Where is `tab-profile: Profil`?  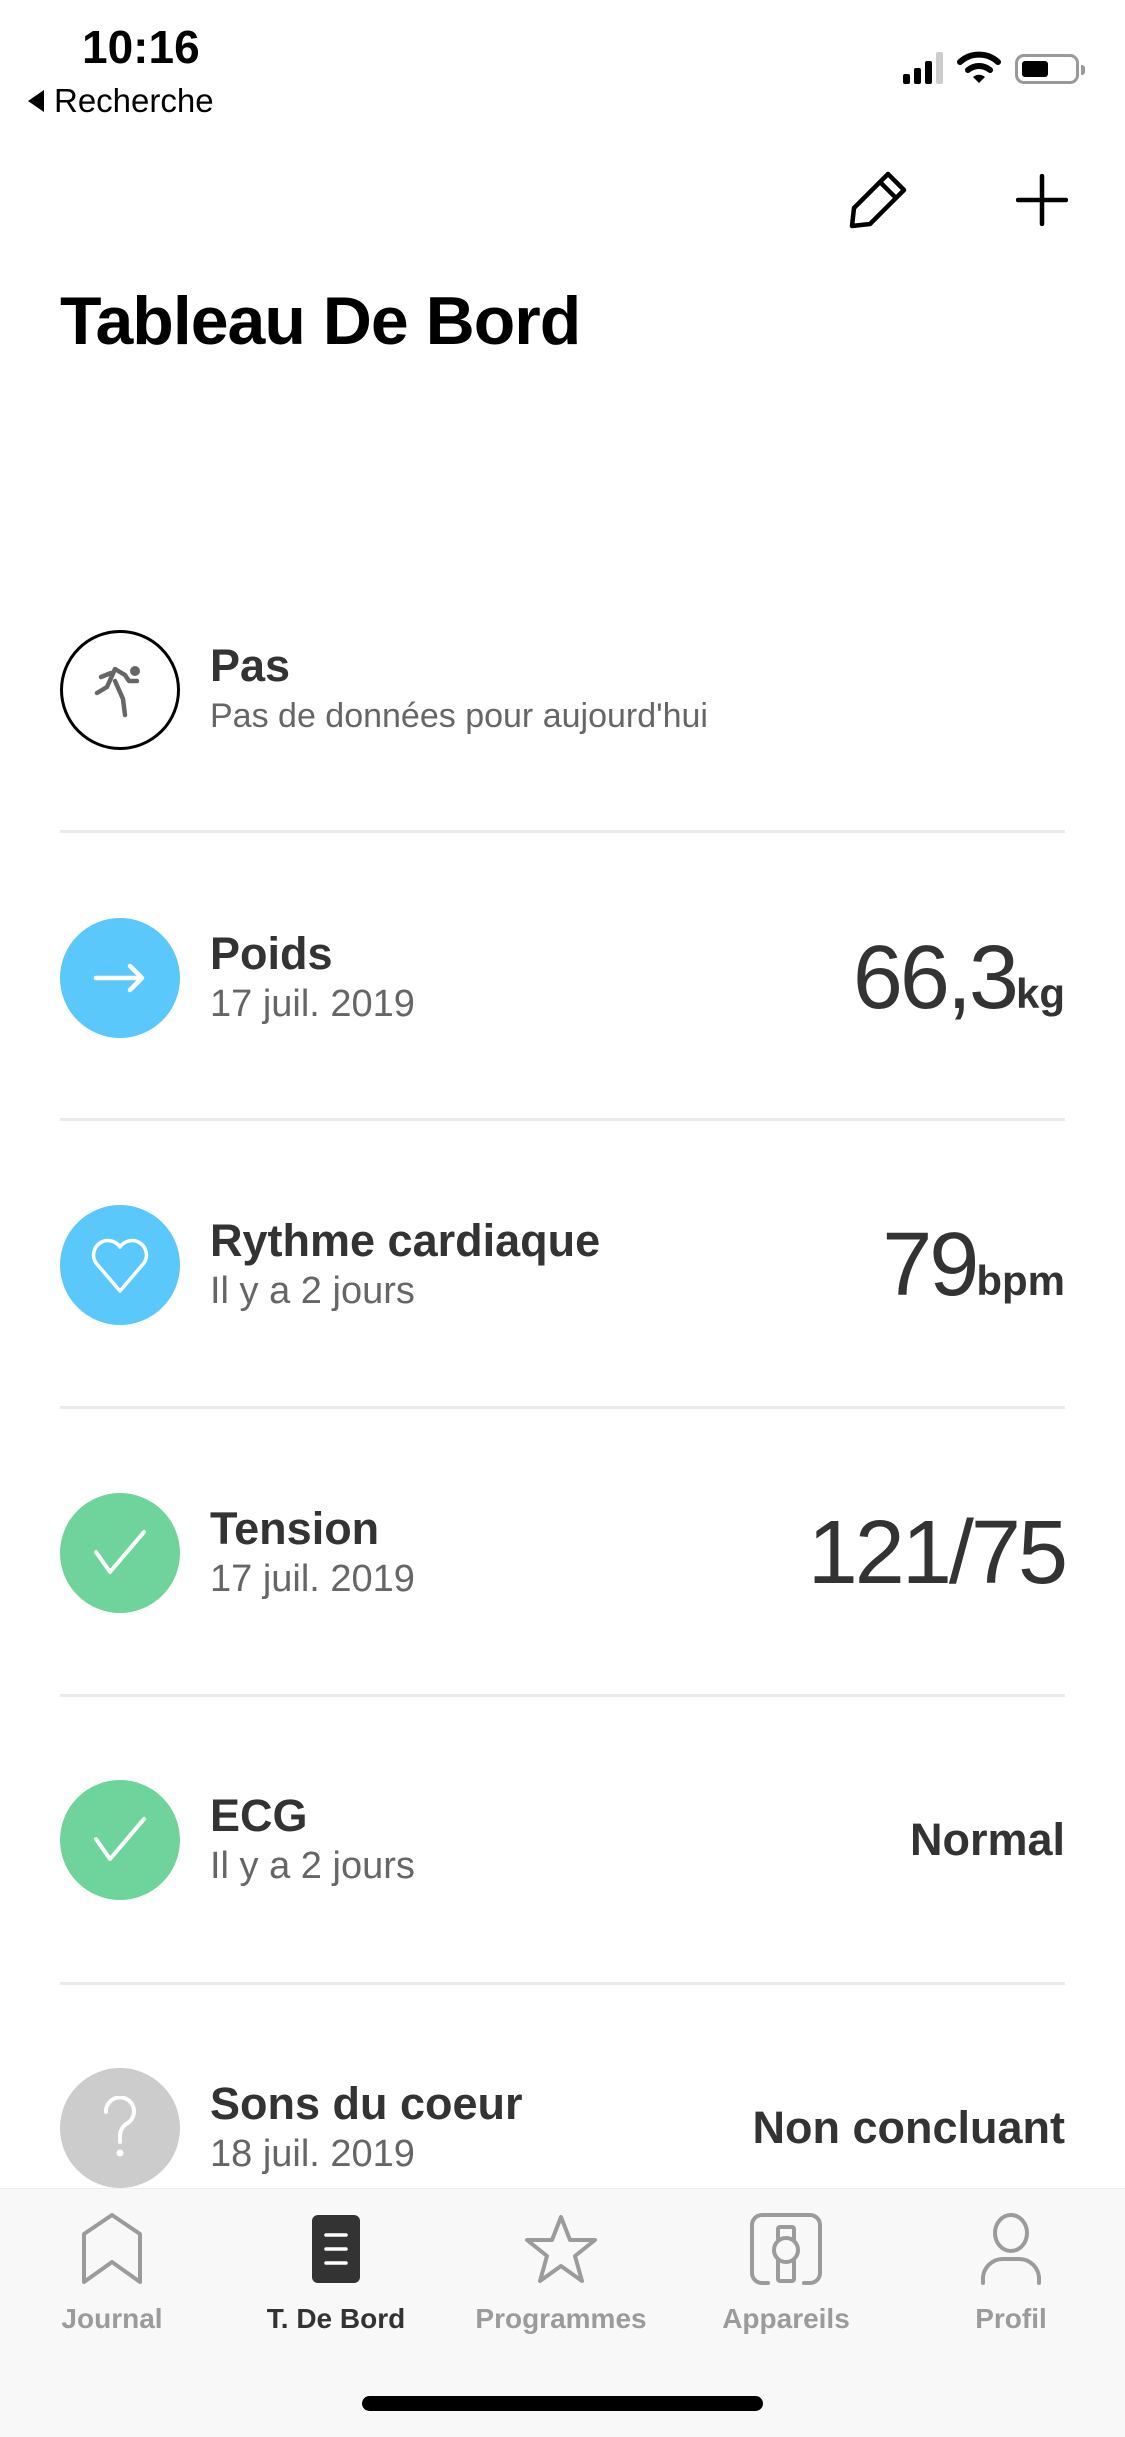
tab-profile: Profil is located at coordinates (1011, 2272).